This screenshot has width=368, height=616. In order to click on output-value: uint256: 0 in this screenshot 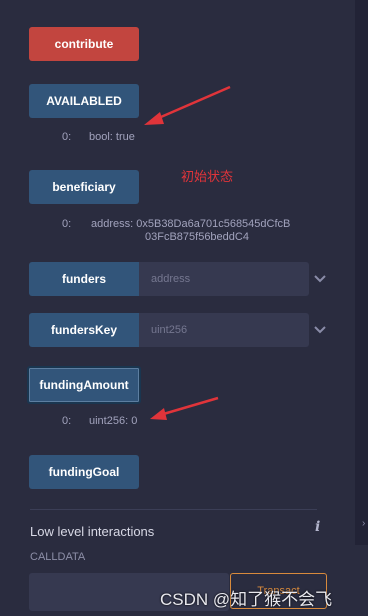, I will do `click(113, 421)`.